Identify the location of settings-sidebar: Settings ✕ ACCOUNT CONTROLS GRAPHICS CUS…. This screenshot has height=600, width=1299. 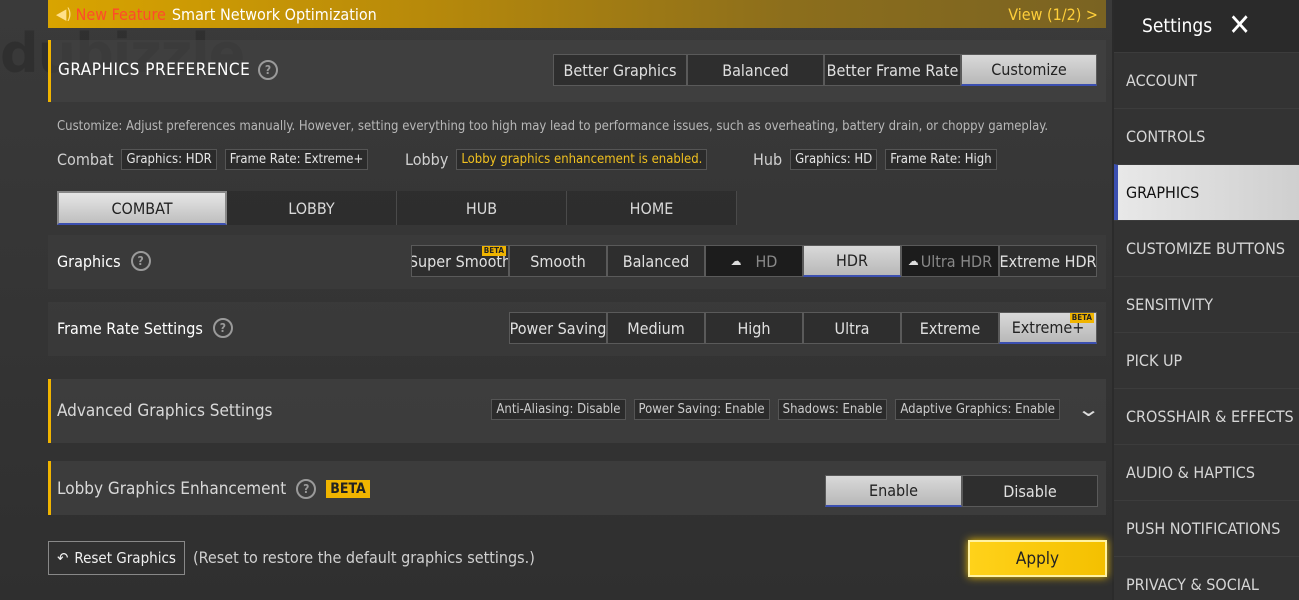
(1206, 300).